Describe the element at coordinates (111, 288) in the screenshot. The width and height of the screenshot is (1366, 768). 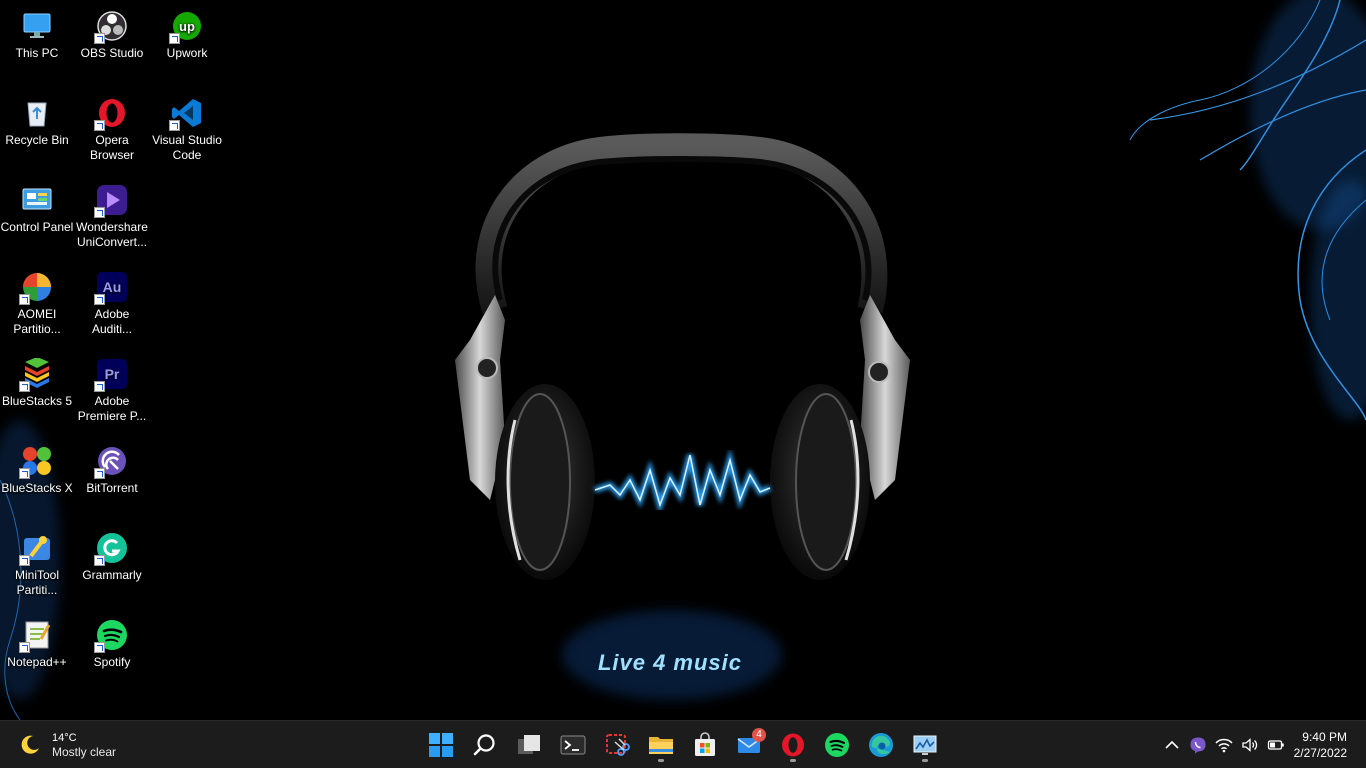
I see `adobe-audition-icon: Au` at that location.